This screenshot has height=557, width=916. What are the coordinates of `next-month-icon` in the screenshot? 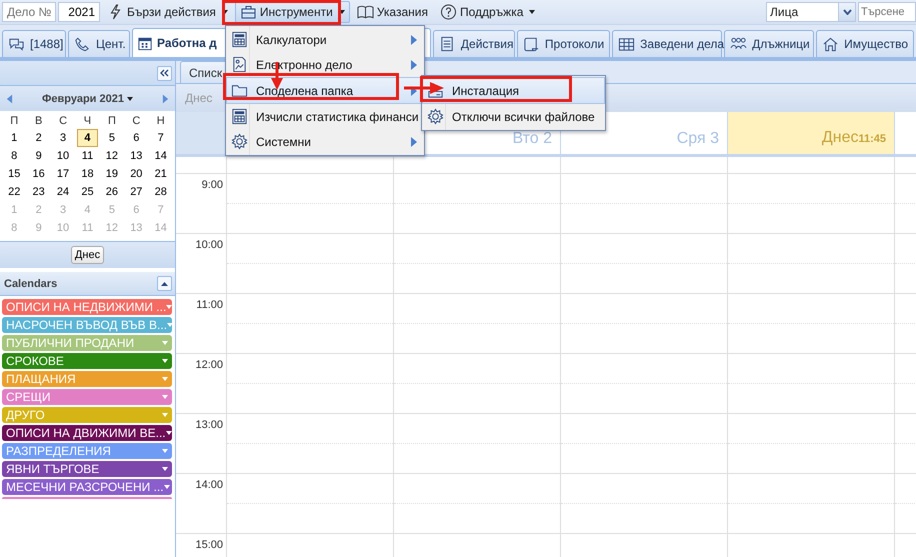 It's located at (165, 98).